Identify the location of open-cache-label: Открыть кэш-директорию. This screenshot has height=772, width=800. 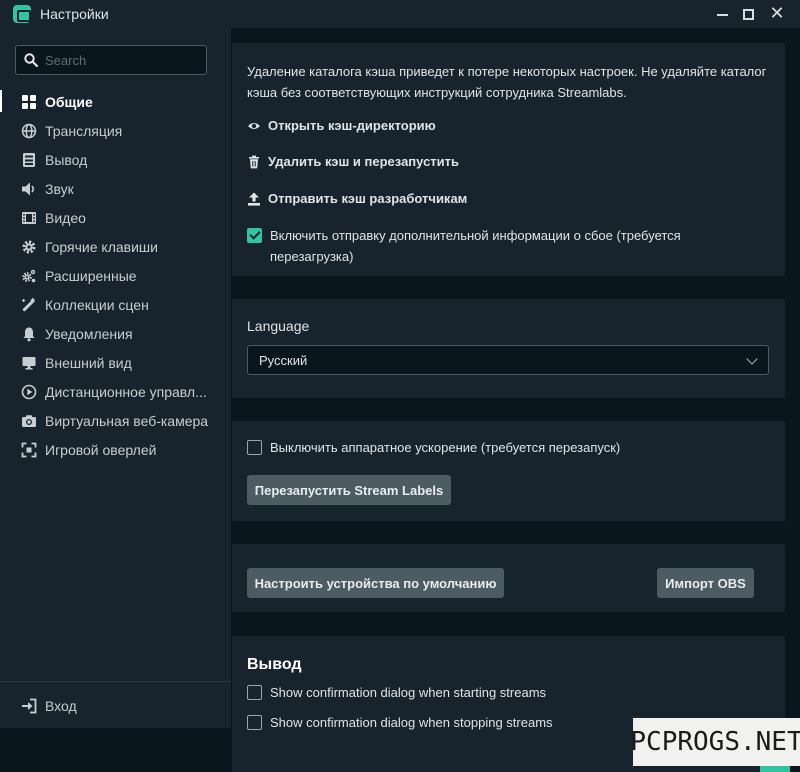
(352, 125).